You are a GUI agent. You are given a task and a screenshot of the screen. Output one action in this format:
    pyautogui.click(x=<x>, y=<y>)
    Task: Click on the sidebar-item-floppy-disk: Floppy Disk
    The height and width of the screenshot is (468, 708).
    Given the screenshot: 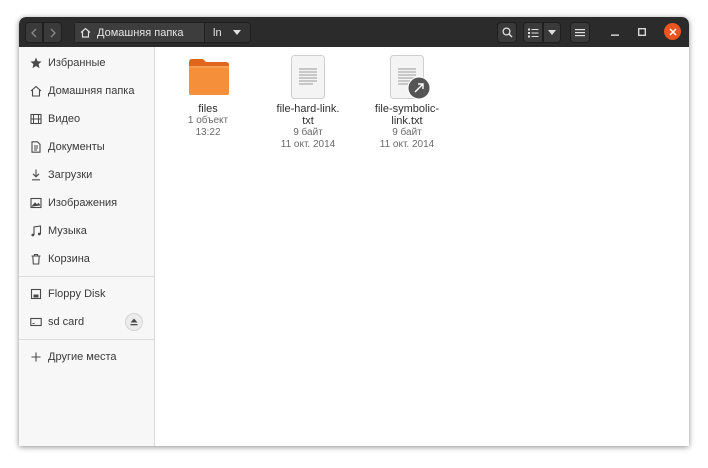 What is the action you would take?
    pyautogui.click(x=86, y=294)
    